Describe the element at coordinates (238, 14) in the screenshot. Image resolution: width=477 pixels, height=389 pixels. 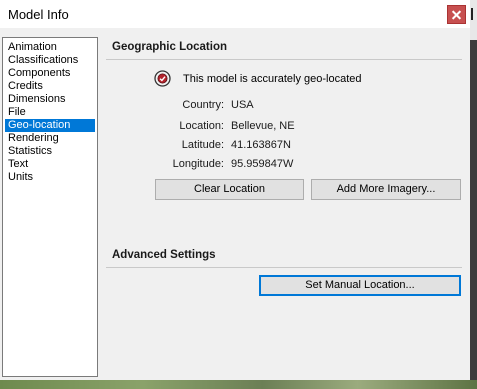
I see `title-bar: Model Info` at that location.